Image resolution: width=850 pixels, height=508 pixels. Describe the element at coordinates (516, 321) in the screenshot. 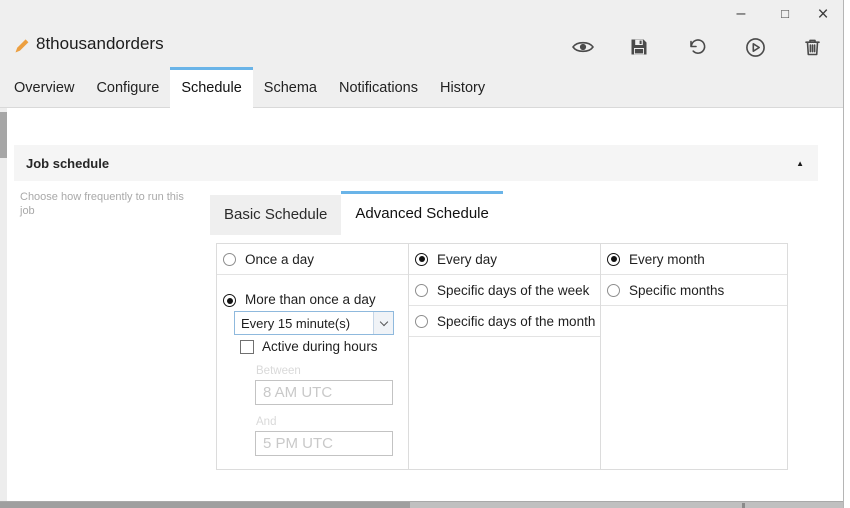

I see `radio-label: Specific days of the month` at that location.